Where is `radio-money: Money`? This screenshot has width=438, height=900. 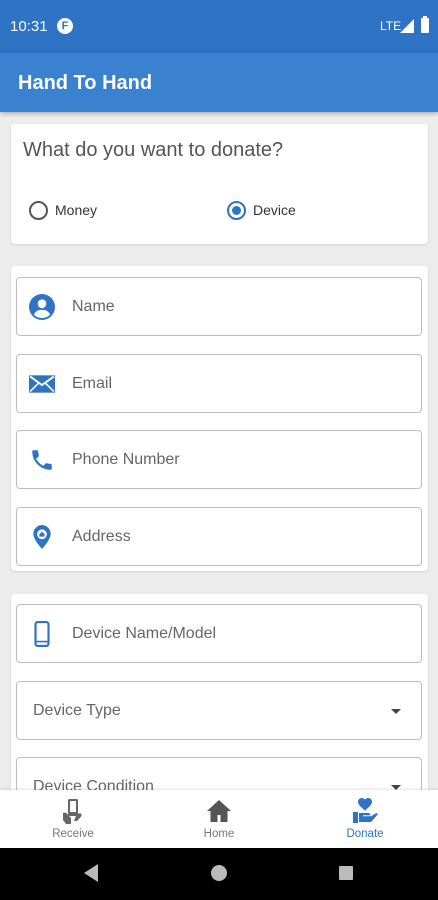 radio-money: Money is located at coordinates (63, 210).